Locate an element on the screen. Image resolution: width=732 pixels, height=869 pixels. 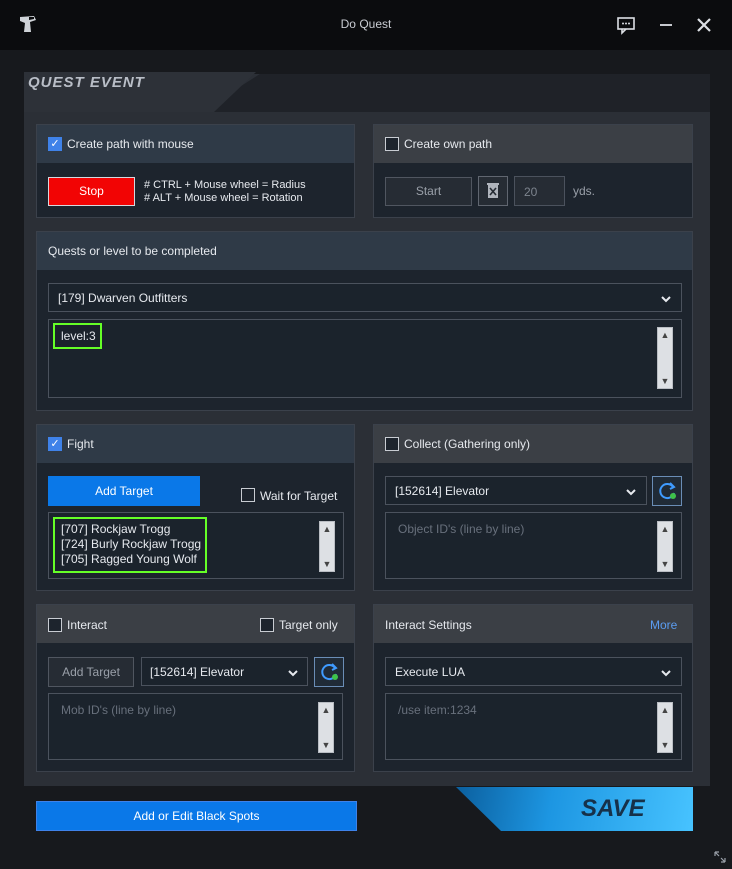
start-button: Start is located at coordinates (428, 191).